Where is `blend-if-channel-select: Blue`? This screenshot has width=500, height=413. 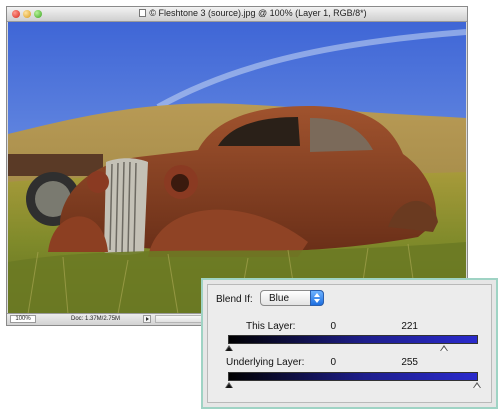 blend-if-channel-select: Blue is located at coordinates (292, 298).